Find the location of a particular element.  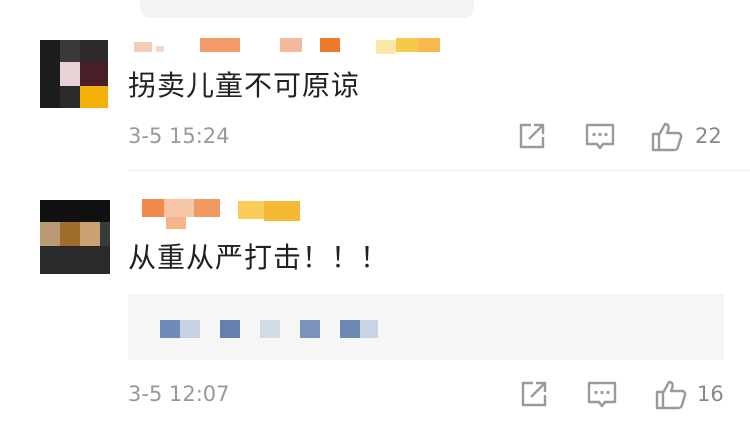

comment-timestamp: 3-5 12:07 is located at coordinates (179, 394).